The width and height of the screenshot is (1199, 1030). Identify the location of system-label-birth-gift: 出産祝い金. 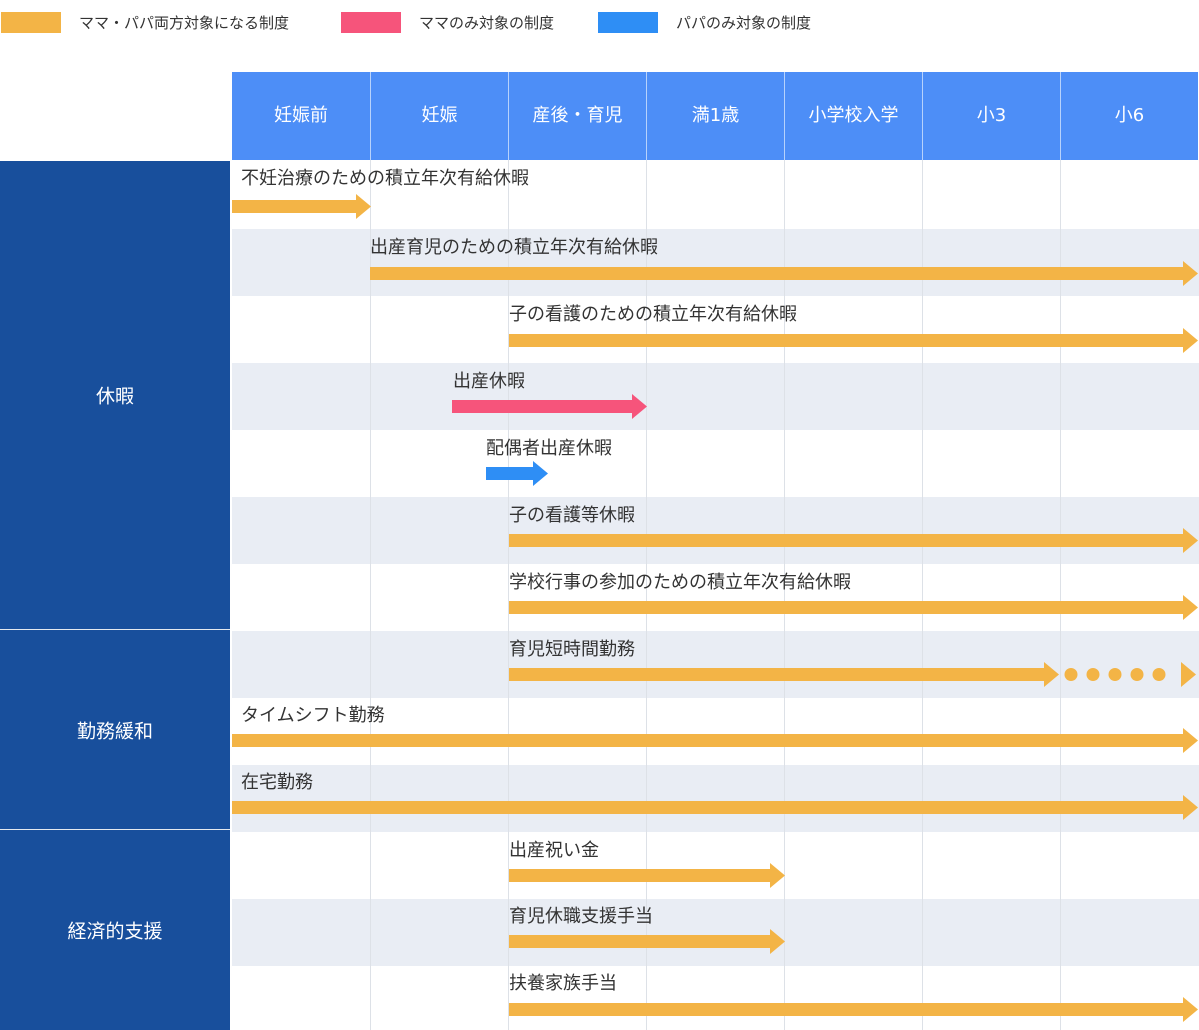
(554, 850).